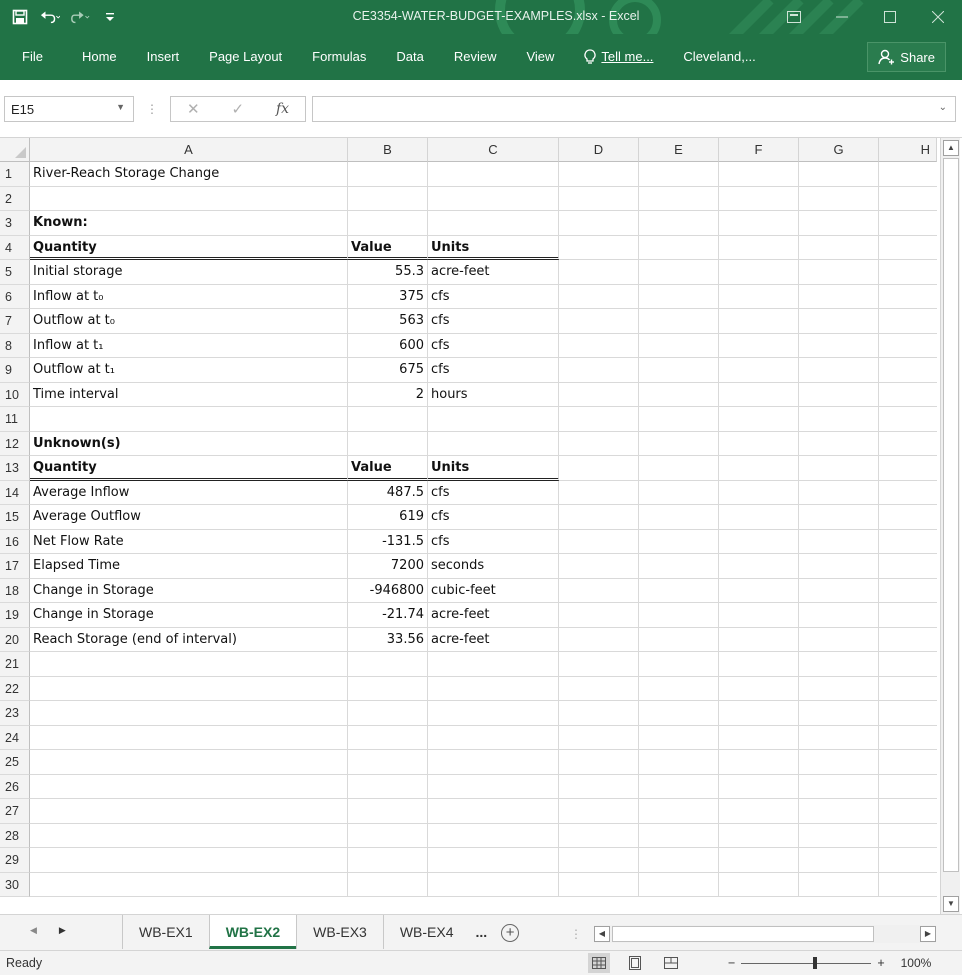 This screenshot has height=975, width=962. I want to click on cell-a: Unknown(s), so click(189, 443).